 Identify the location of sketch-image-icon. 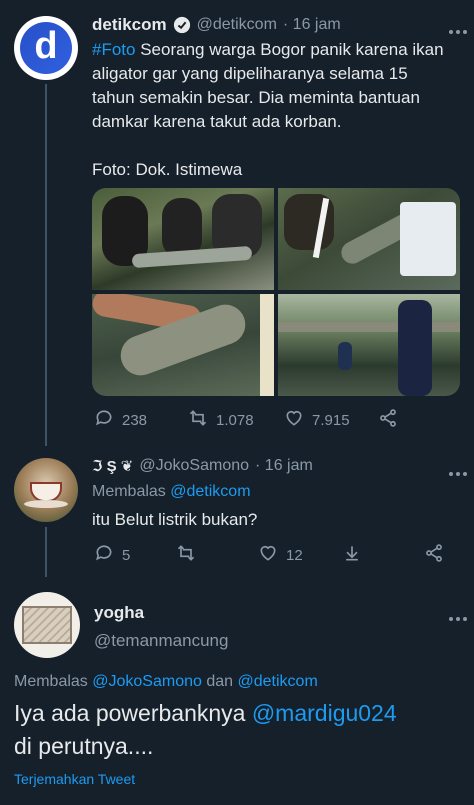
(47, 625).